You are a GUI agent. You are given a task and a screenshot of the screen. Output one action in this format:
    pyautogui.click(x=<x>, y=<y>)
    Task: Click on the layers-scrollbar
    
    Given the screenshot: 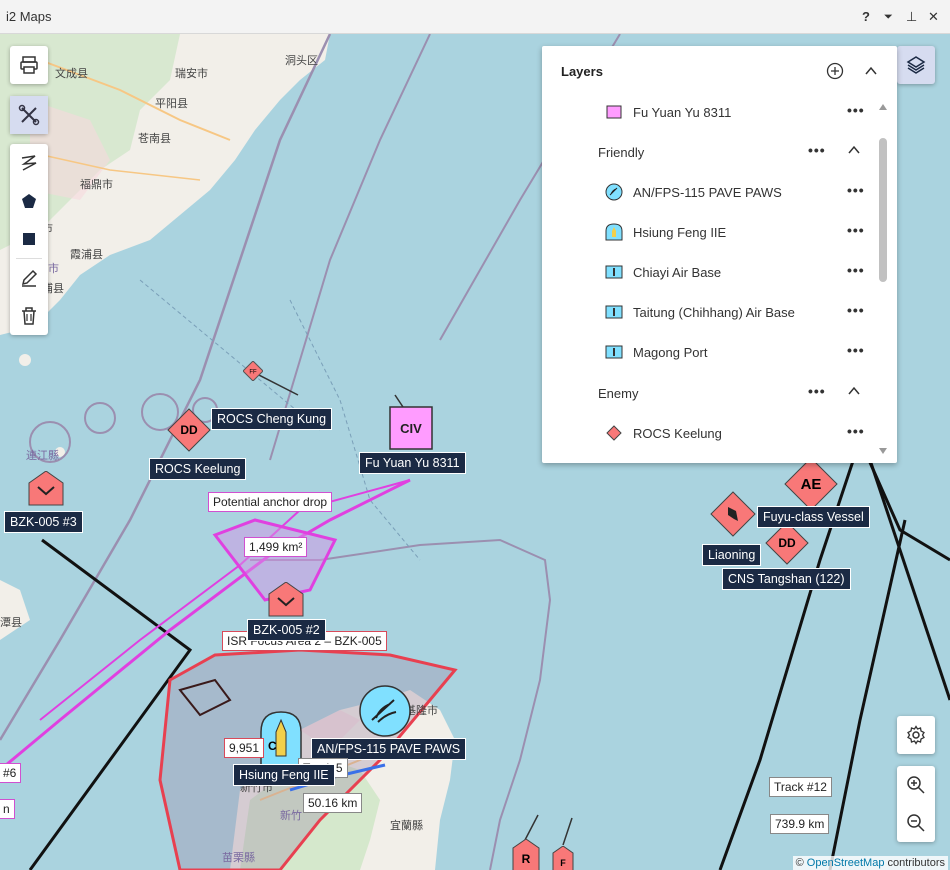 What is the action you would take?
    pyautogui.click(x=883, y=280)
    